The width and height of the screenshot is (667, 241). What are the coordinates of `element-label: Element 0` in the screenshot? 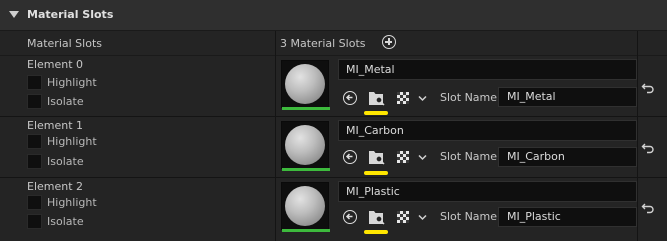 It's located at (55, 64).